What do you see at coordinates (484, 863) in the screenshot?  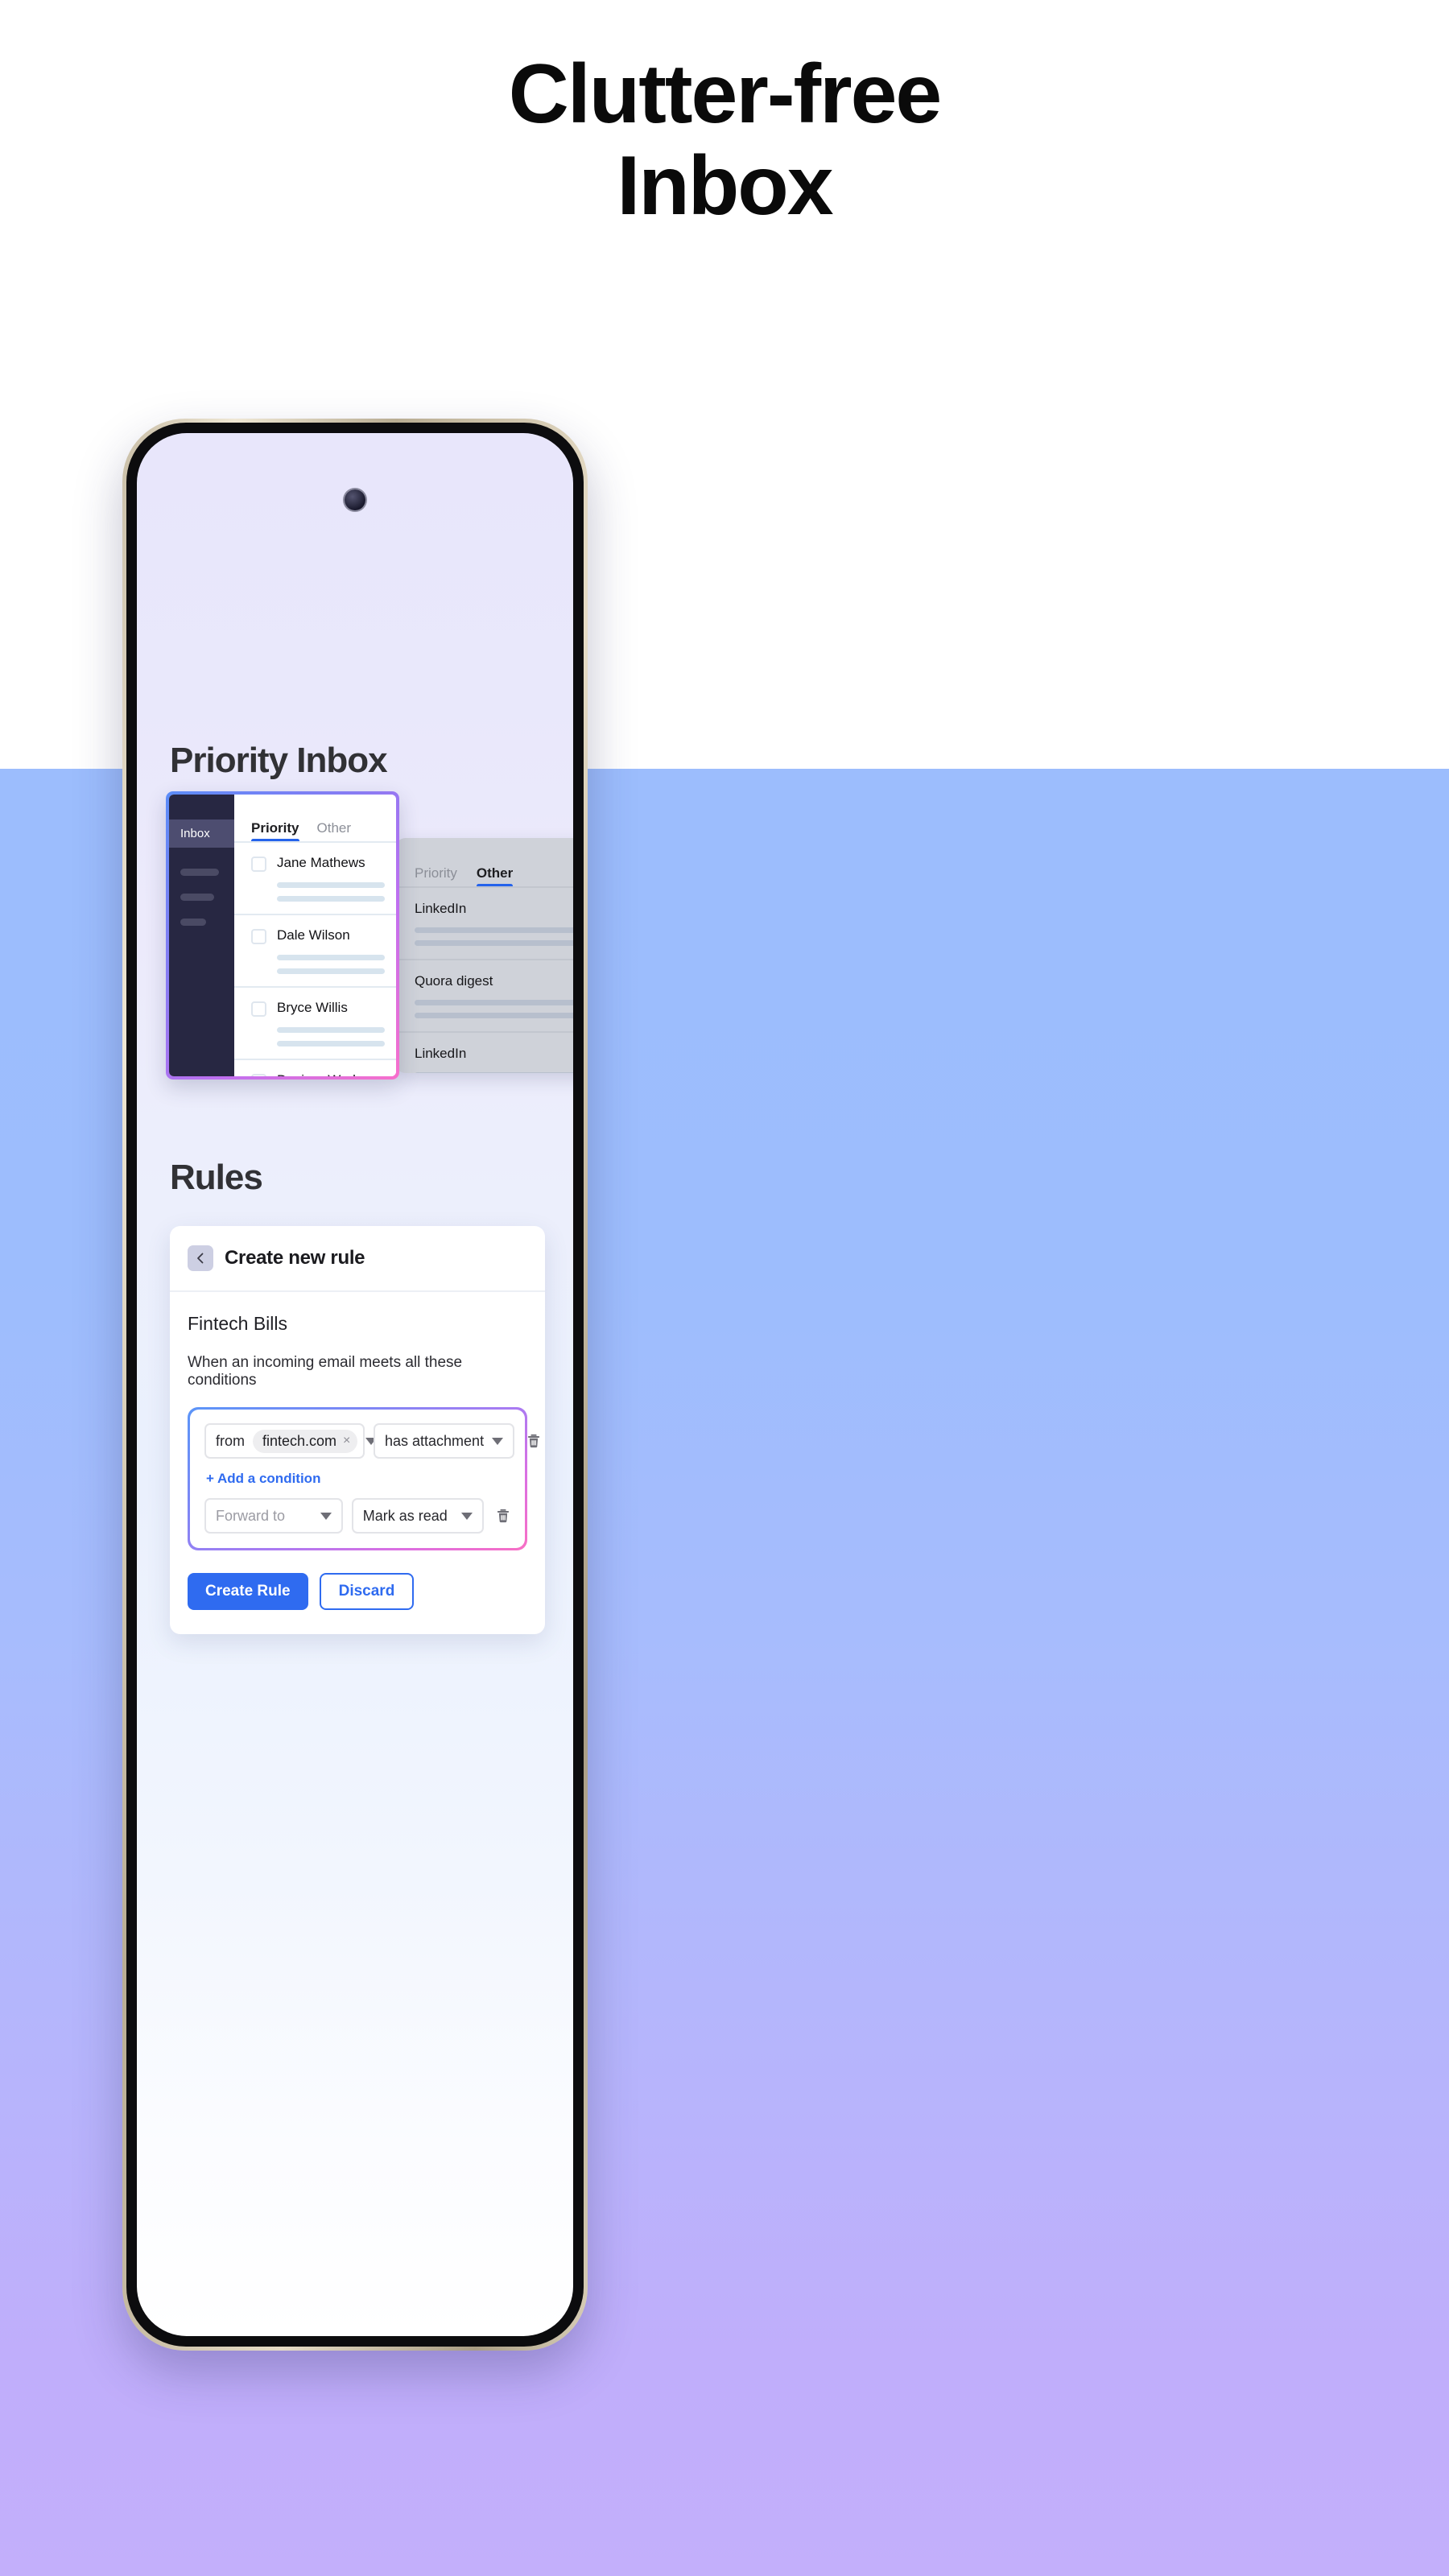 I see `other-card-tabs: Priority Other` at bounding box center [484, 863].